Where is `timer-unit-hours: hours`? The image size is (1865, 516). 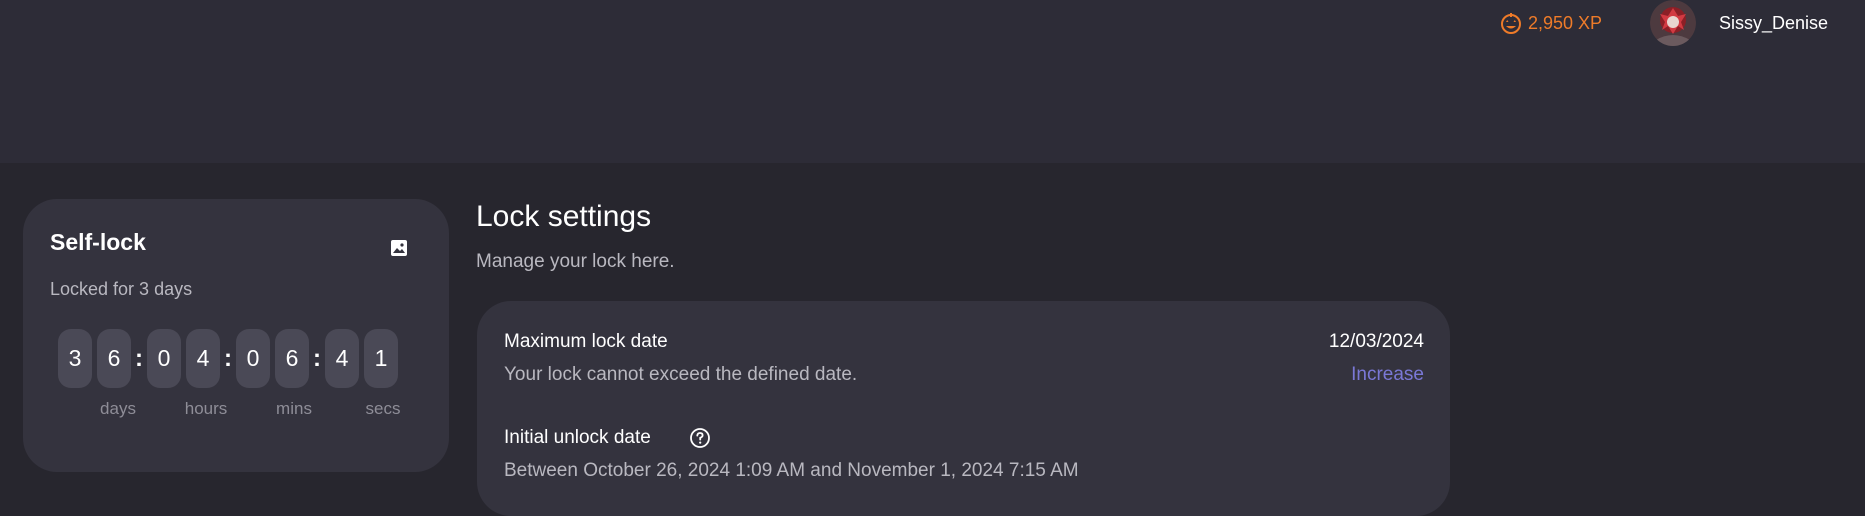
timer-unit-hours: hours is located at coordinates (206, 408).